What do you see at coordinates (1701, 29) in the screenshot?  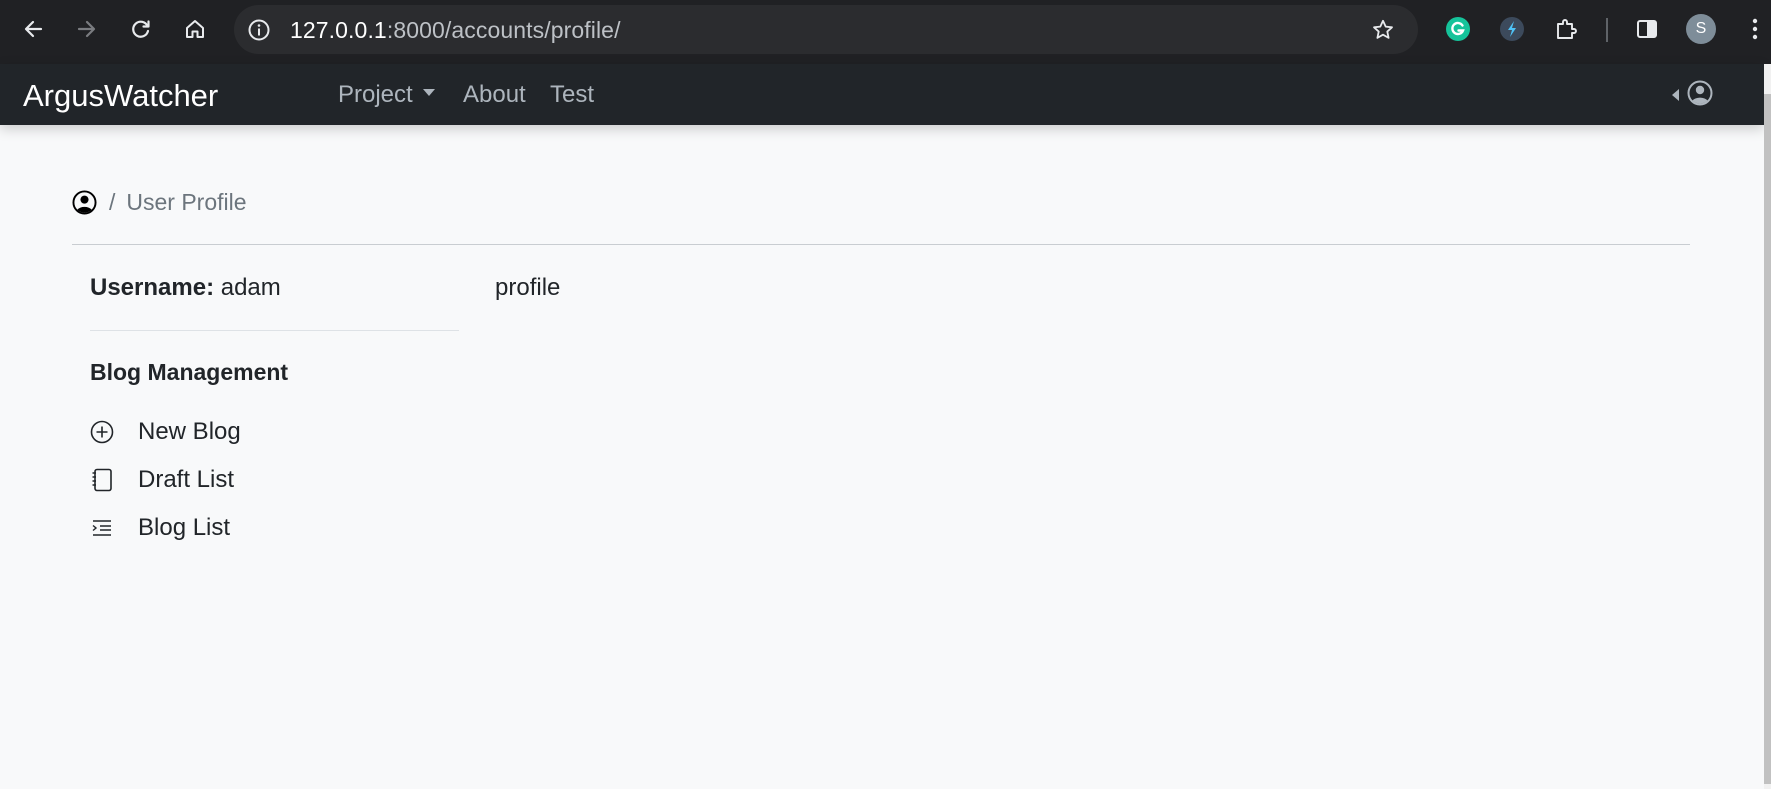 I see `profile-avatar: S` at bounding box center [1701, 29].